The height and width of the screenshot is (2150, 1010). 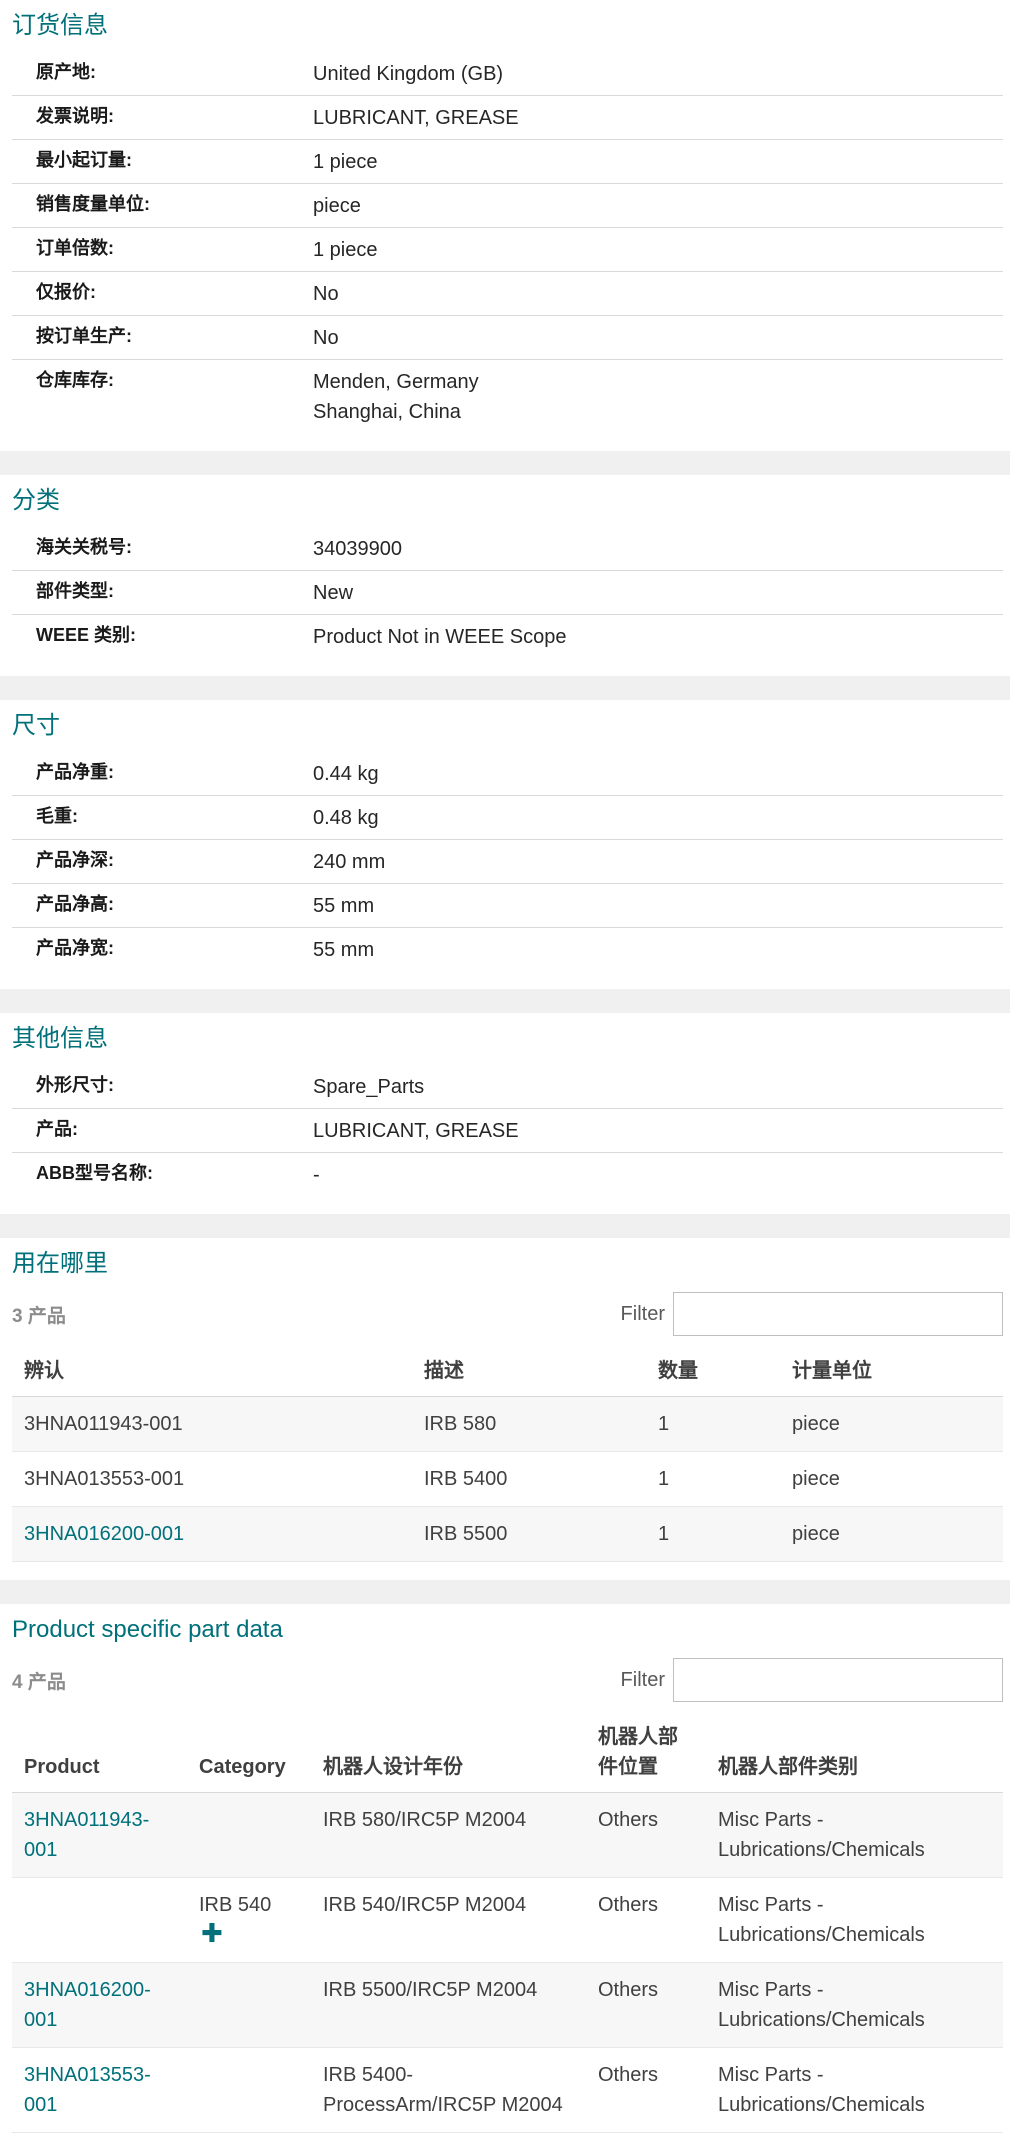 What do you see at coordinates (212, 1424) in the screenshot?
I see `part-id-cell: 3HNA011943-001` at bounding box center [212, 1424].